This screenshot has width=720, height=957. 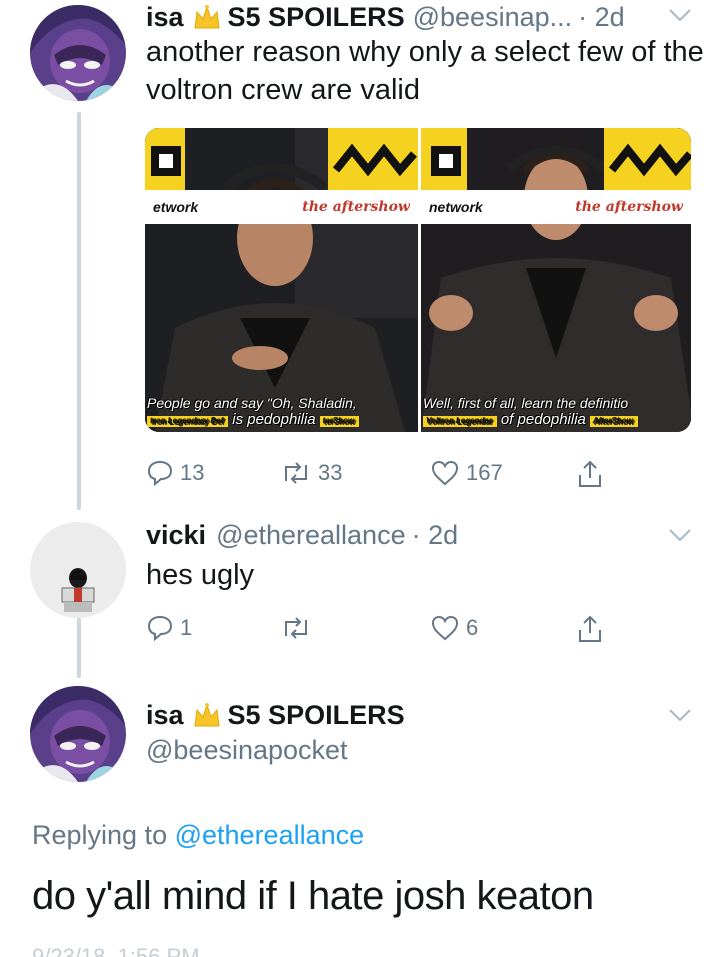 I want to click on caption-line-2: is pedophilia, so click(x=274, y=419).